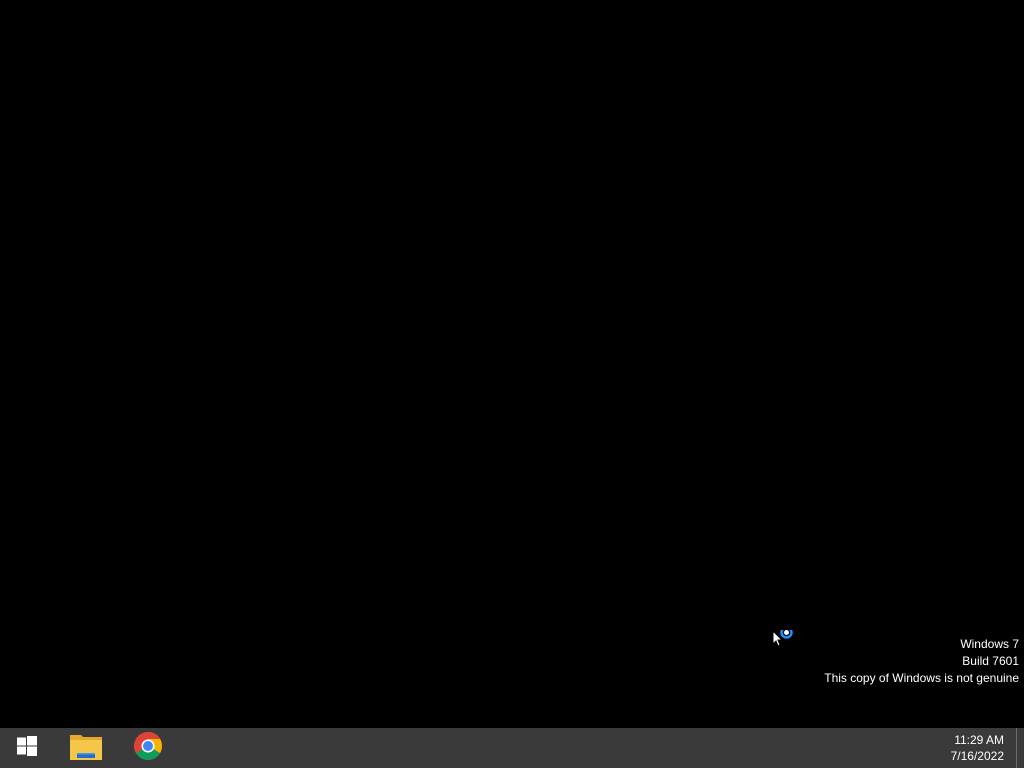  What do you see at coordinates (990, 661) in the screenshot?
I see `watermark-build: Build 7601` at bounding box center [990, 661].